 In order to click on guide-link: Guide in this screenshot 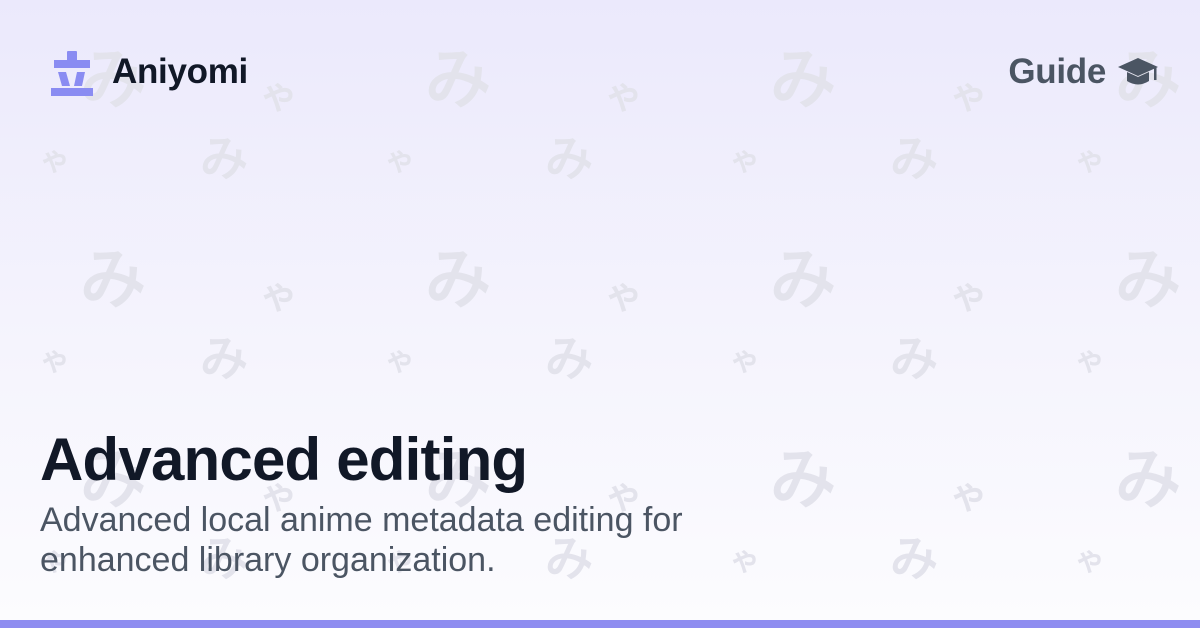, I will do `click(1083, 73)`.